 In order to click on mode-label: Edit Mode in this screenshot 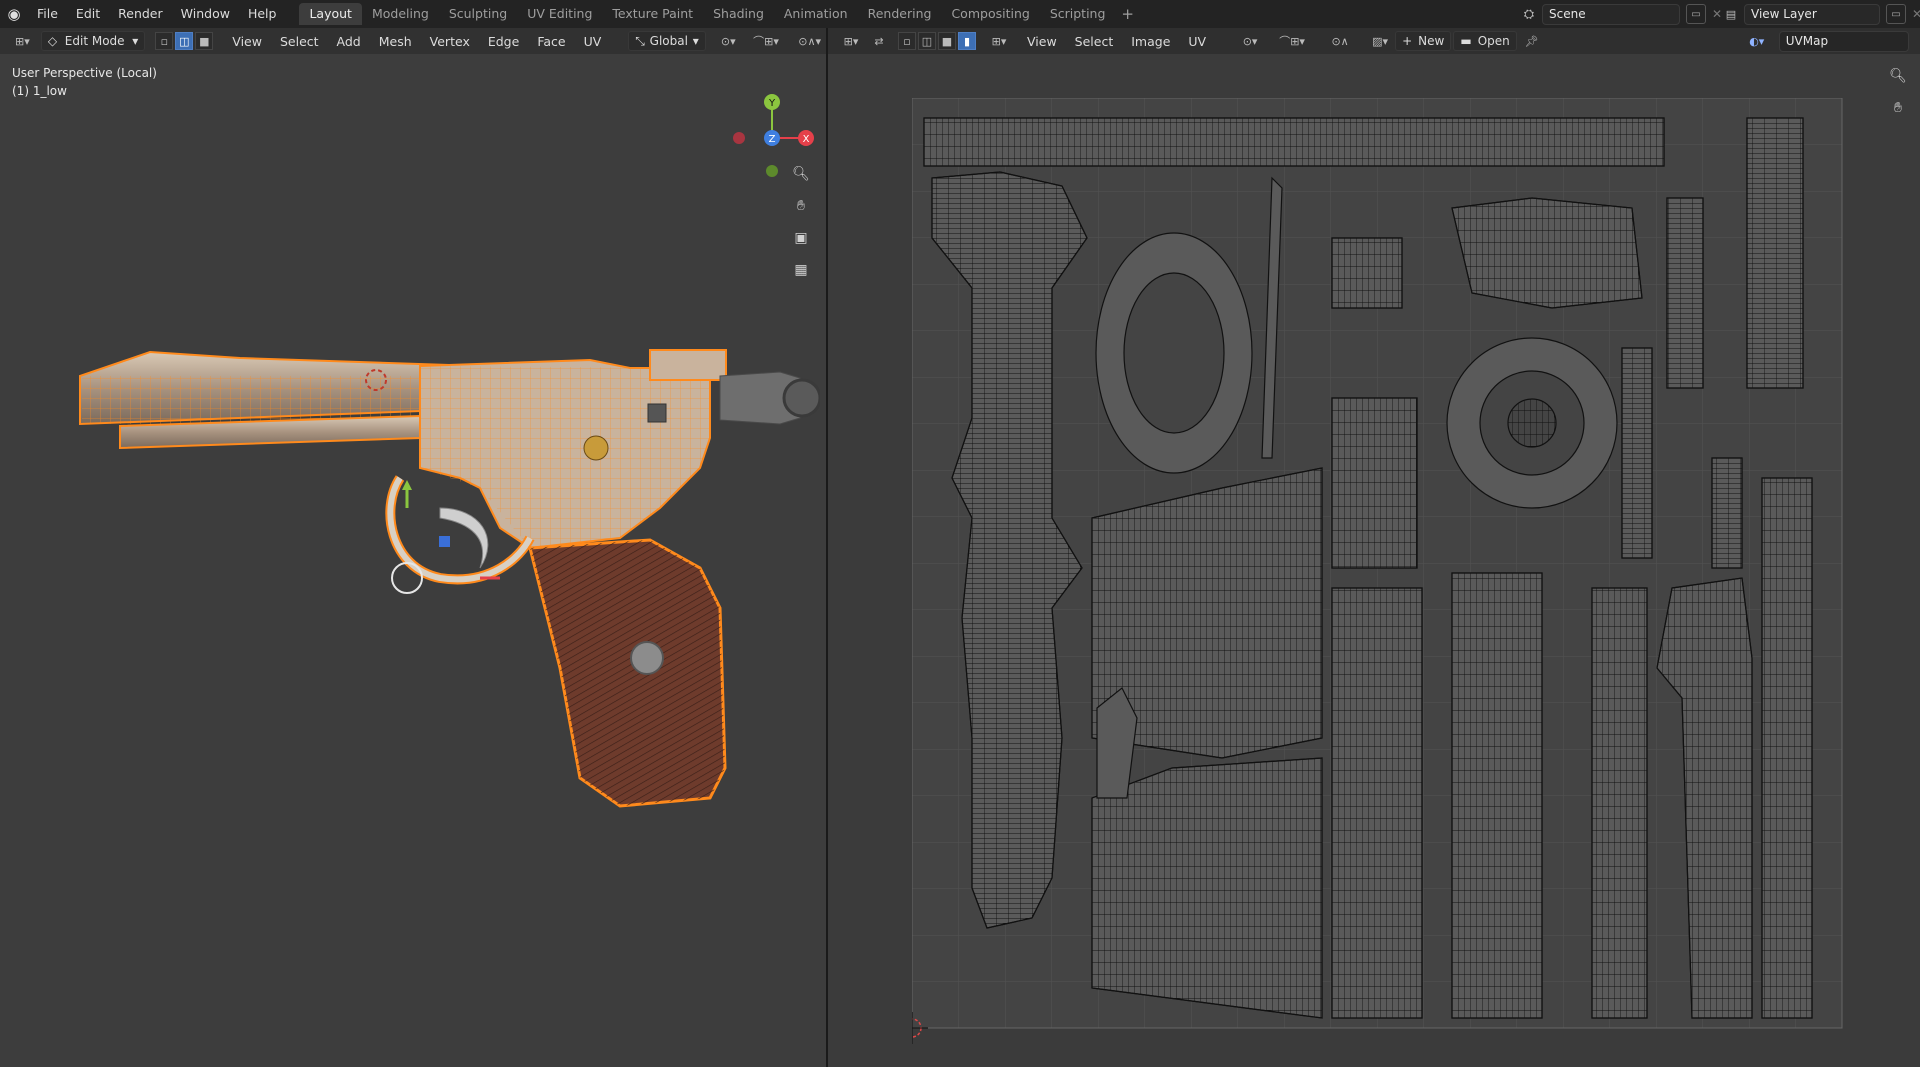, I will do `click(94, 41)`.